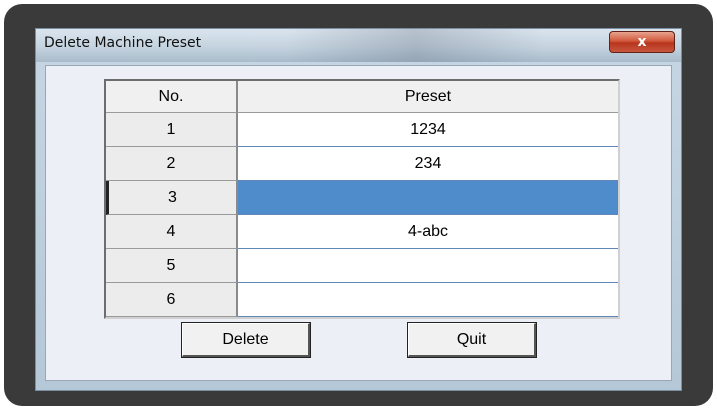 This screenshot has width=717, height=410. I want to click on table-header-row: No. Preset, so click(362, 97).